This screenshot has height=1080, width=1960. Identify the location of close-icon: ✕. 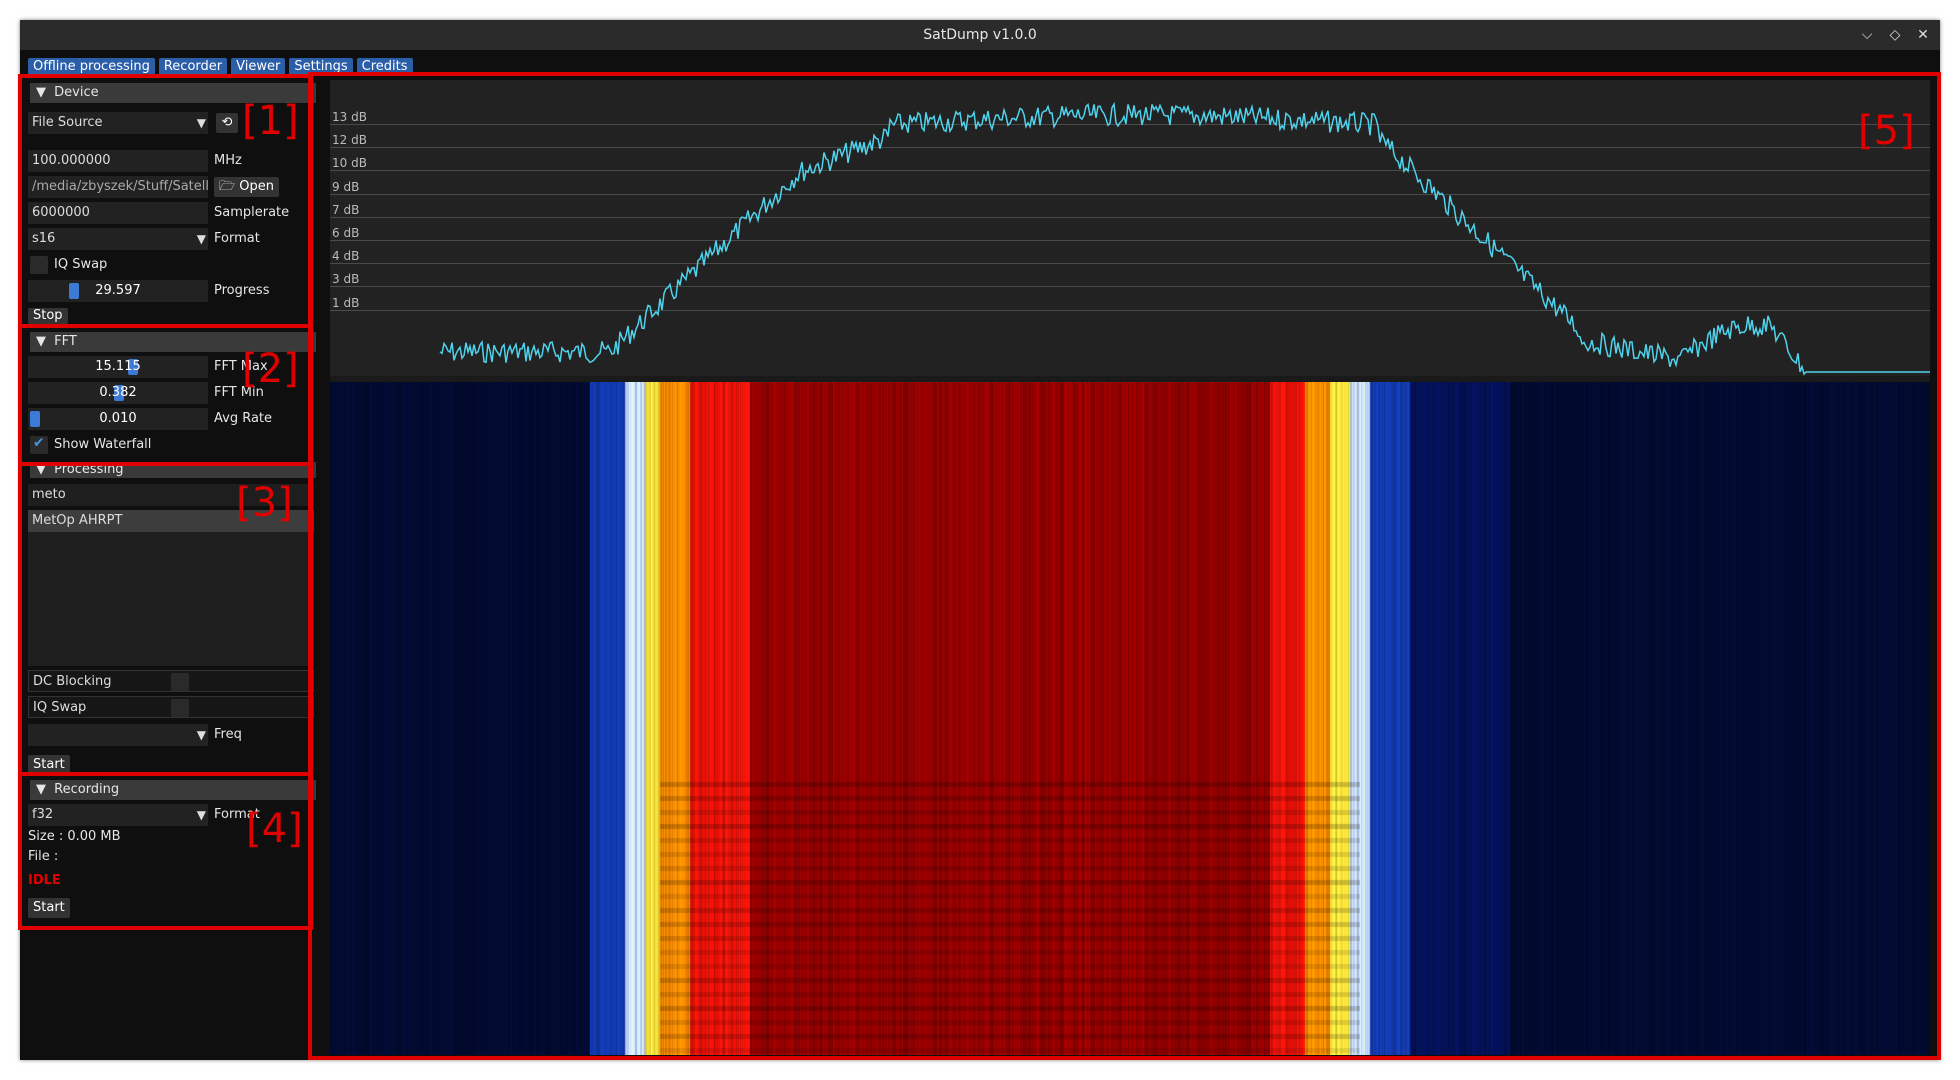
(1923, 35).